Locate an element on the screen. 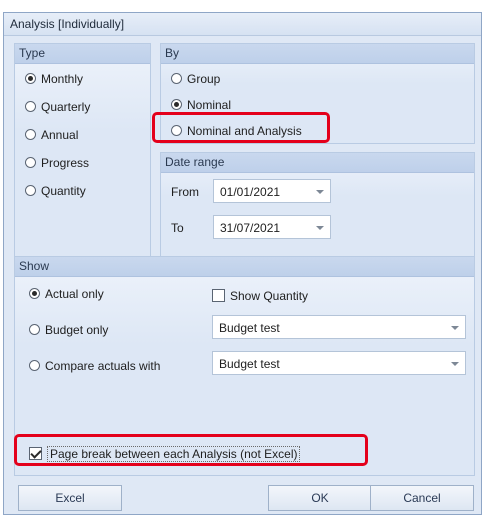 The width and height of the screenshot is (486, 518). date-range-header: Date range is located at coordinates (317, 163).